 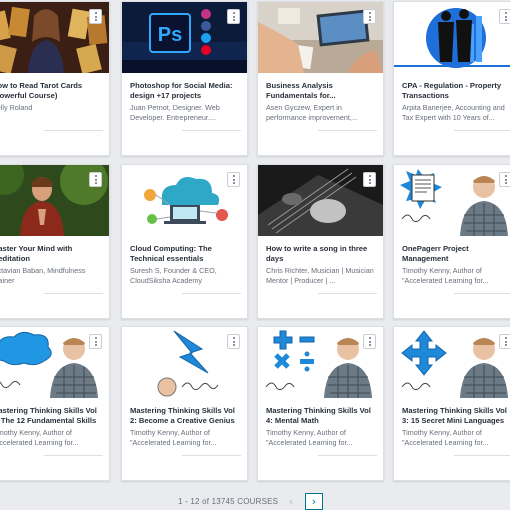 I want to click on course-author: Kelly Roland, so click(x=16, y=107).